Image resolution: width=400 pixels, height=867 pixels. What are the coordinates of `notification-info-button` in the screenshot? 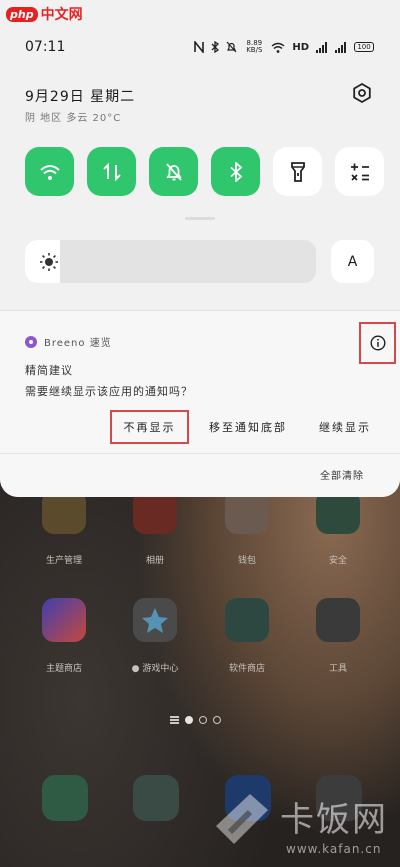 It's located at (377, 343).